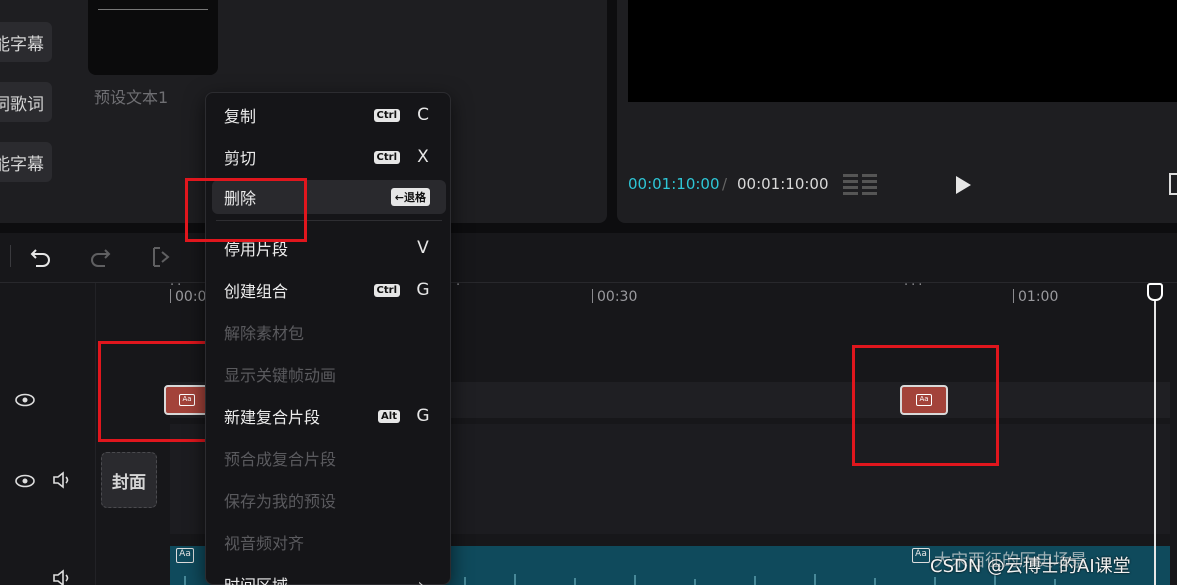 The width and height of the screenshot is (1177, 585). I want to click on smart-subtitle-button-2: 能字幕, so click(26, 162).